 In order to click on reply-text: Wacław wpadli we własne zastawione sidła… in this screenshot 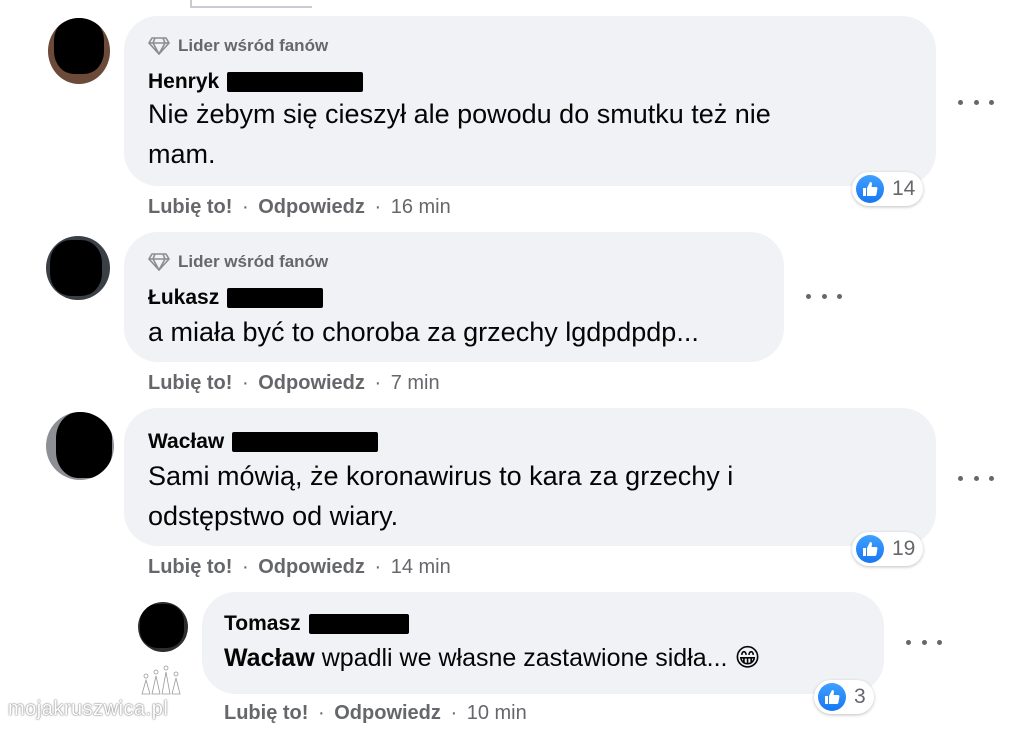, I will do `click(492, 658)`.